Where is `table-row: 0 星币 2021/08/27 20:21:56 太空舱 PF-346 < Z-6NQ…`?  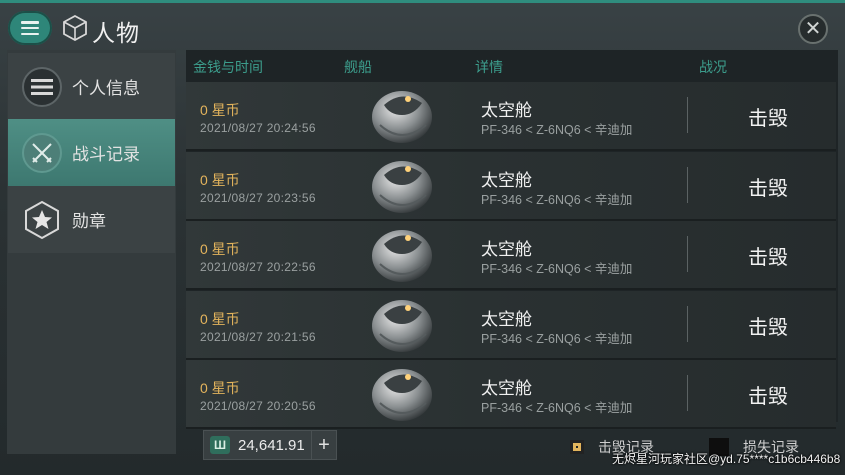
table-row: 0 星币 2021/08/27 20:21:56 太空舱 PF-346 < Z-6NQ… is located at coordinates (511, 325).